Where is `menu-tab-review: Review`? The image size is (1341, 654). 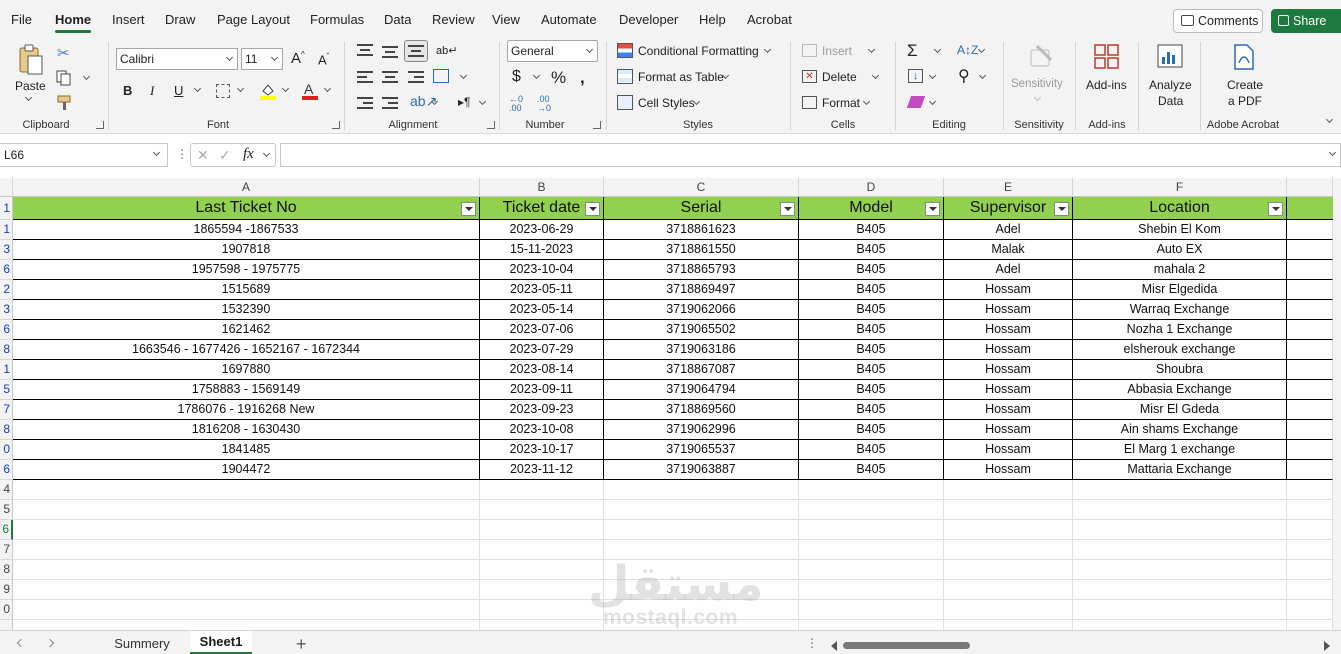 menu-tab-review: Review is located at coordinates (453, 19).